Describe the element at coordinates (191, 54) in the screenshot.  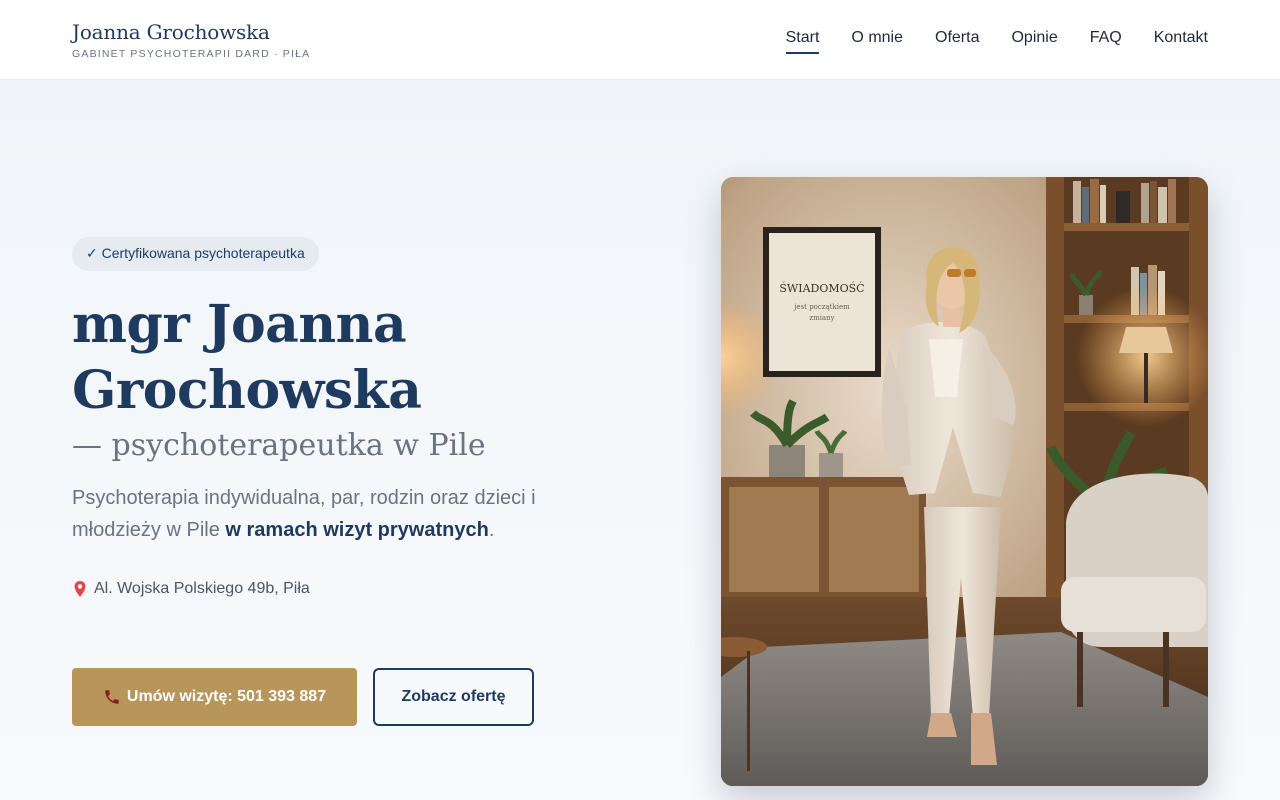
I see `brand-subtitle: GABINET PSYCHOTERAPII DARD · PIŁA` at that location.